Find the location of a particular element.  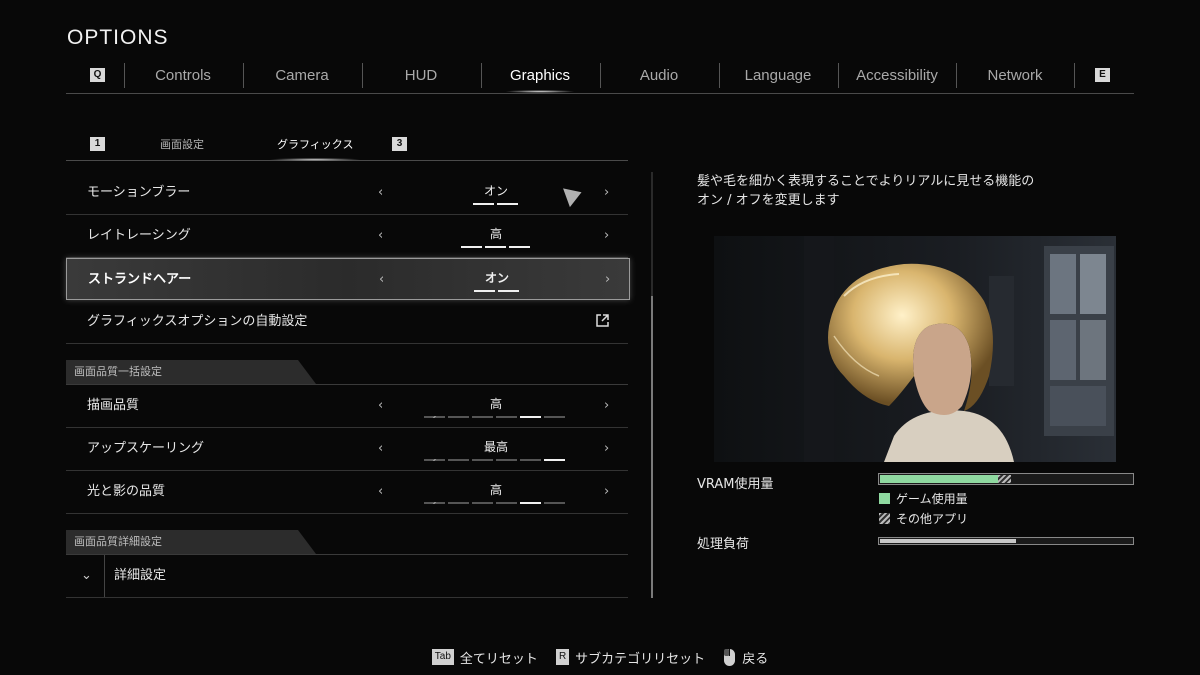

load-fill is located at coordinates (948, 541).